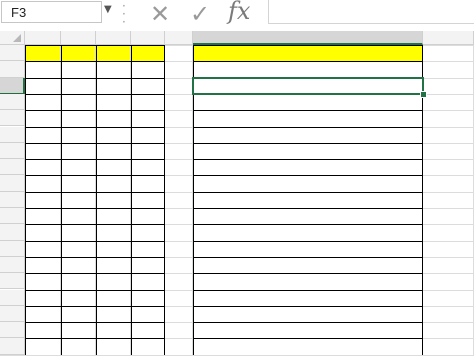 This screenshot has width=474, height=356. What do you see at coordinates (43, 38) in the screenshot?
I see `column-header-a` at bounding box center [43, 38].